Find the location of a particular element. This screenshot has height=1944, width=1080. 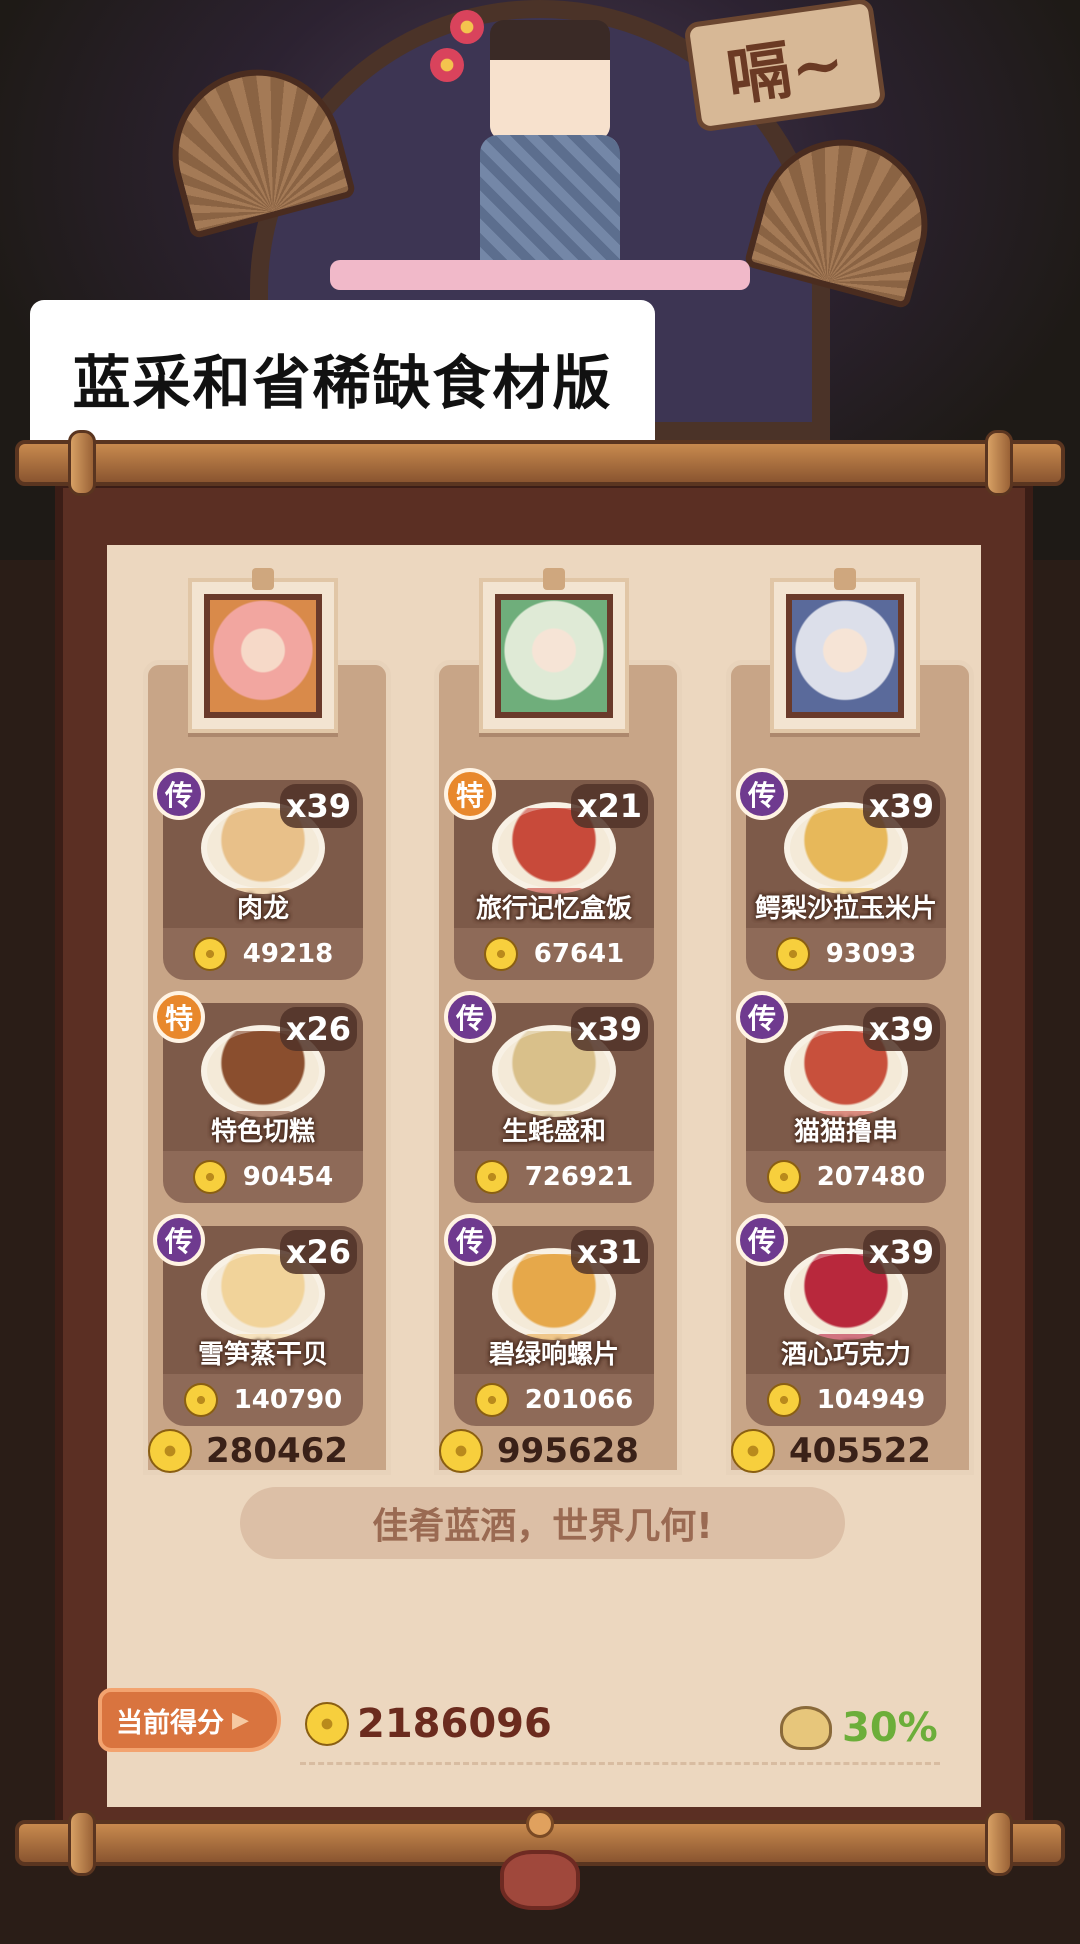

column-total-value: 405522 is located at coordinates (860, 1451).